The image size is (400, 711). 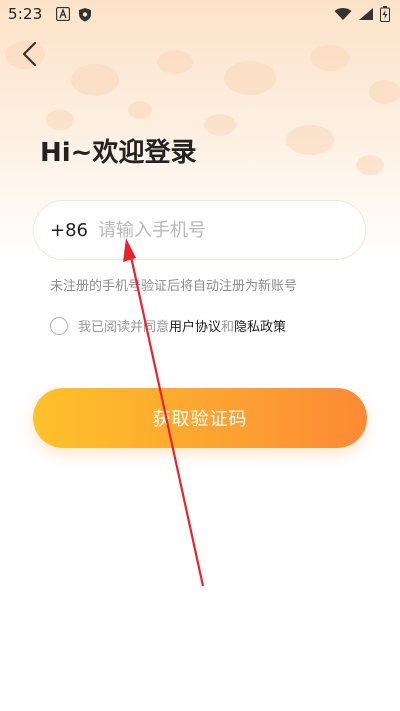 I want to click on agreement-row: 我已阅读并同意 用户协议 和 隐私政策, so click(x=168, y=325).